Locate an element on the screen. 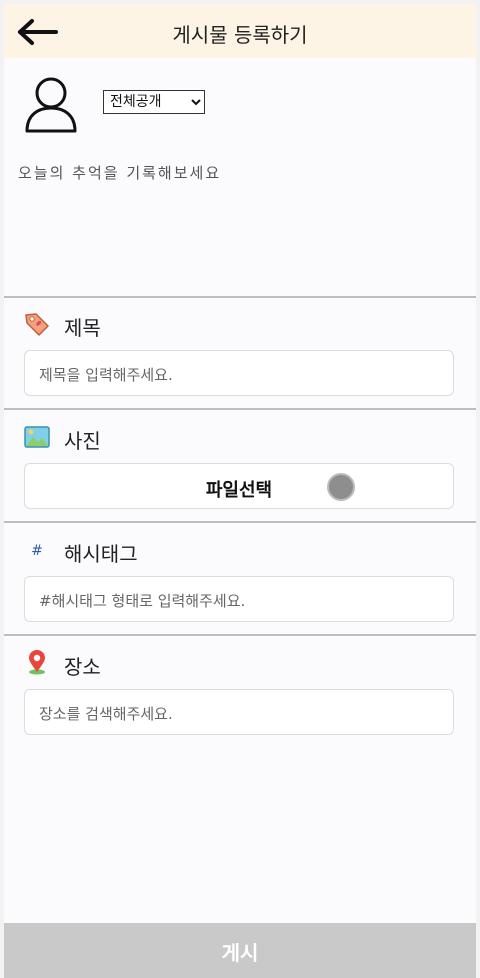  hashtag-input: #해시태그 형태로 입력해주세요. is located at coordinates (239, 599).